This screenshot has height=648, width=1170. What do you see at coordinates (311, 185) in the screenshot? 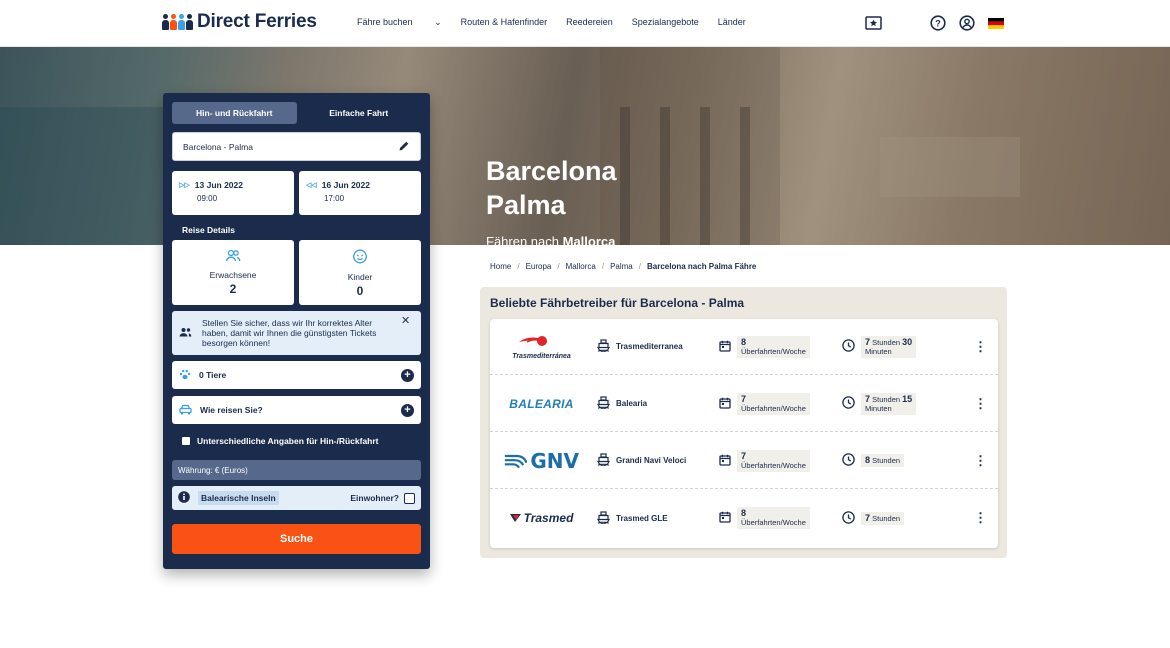
I see `return-arrow-icon: ◁◁` at bounding box center [311, 185].